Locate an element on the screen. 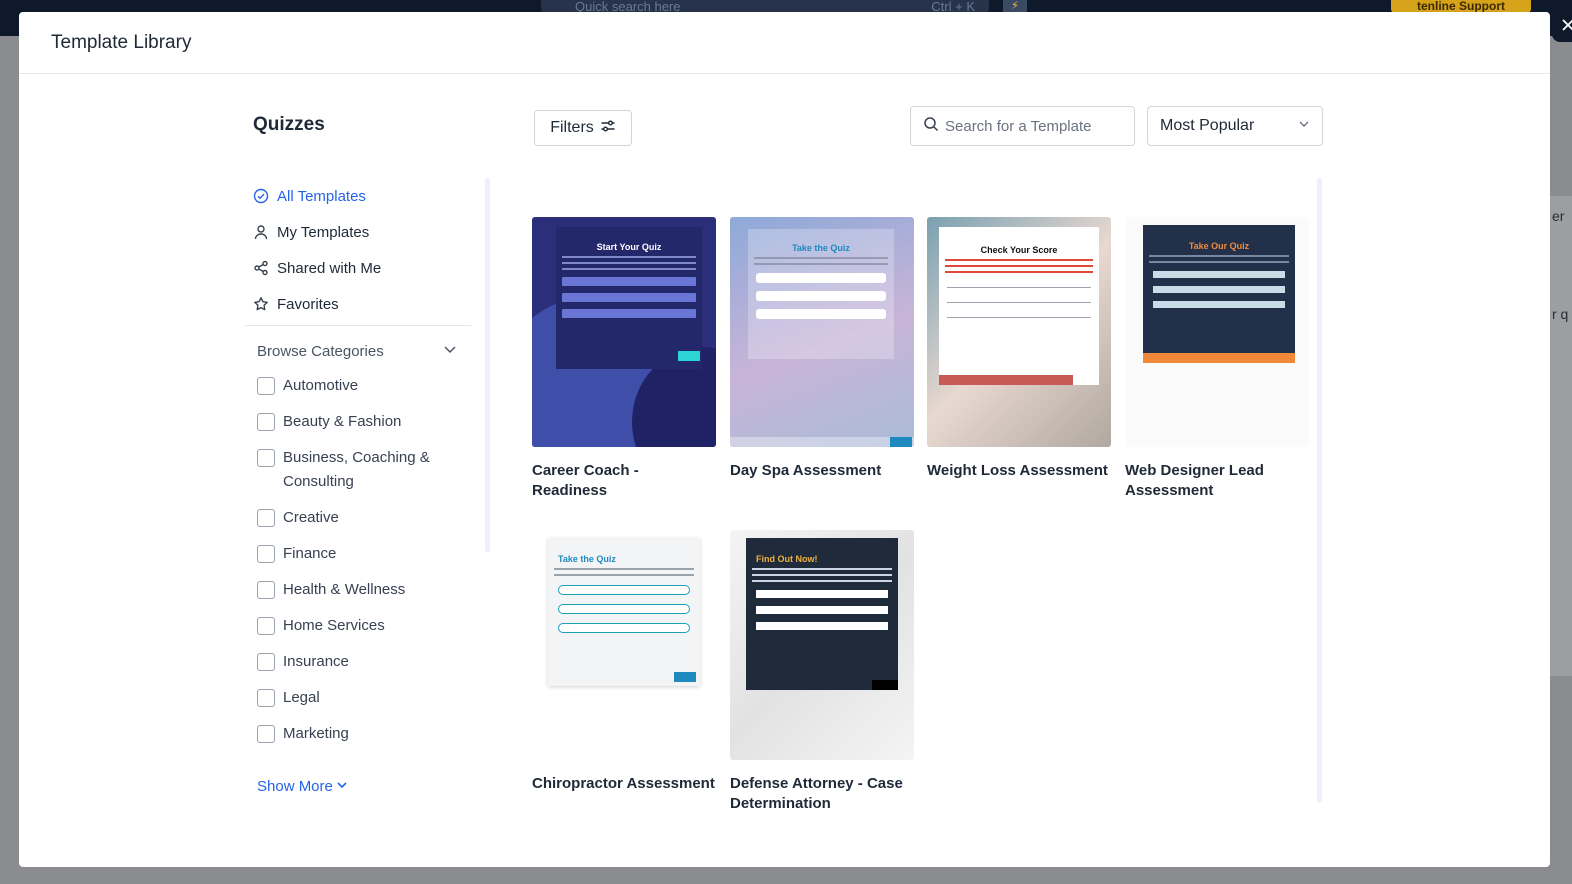  template-search is located at coordinates (1022, 126).